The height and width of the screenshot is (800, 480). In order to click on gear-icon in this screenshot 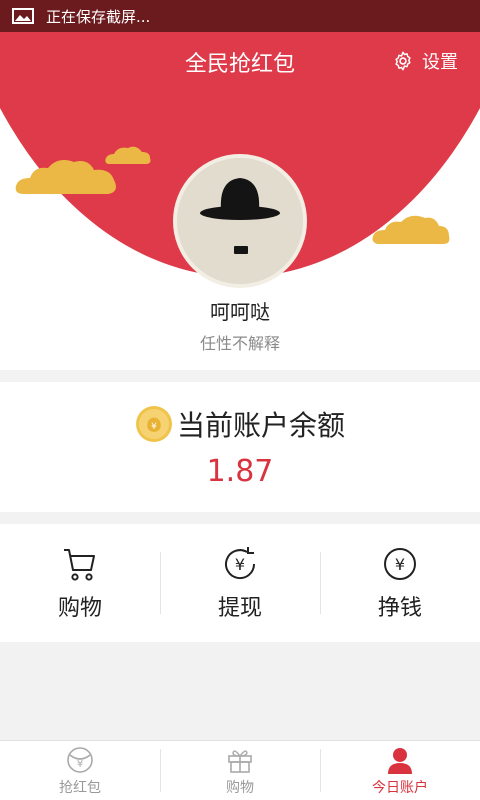, I will do `click(403, 61)`.